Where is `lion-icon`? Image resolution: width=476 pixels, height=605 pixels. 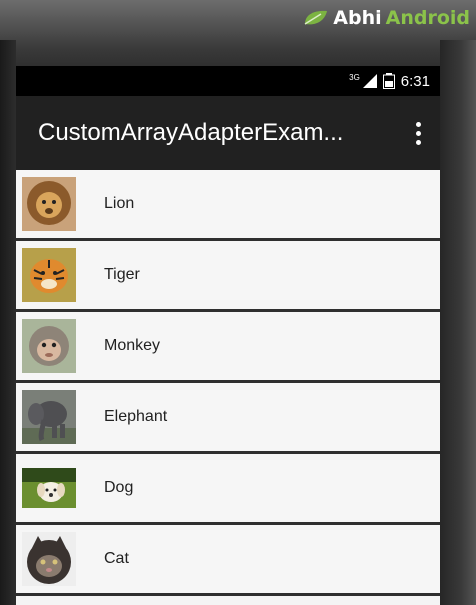
lion-icon is located at coordinates (49, 204).